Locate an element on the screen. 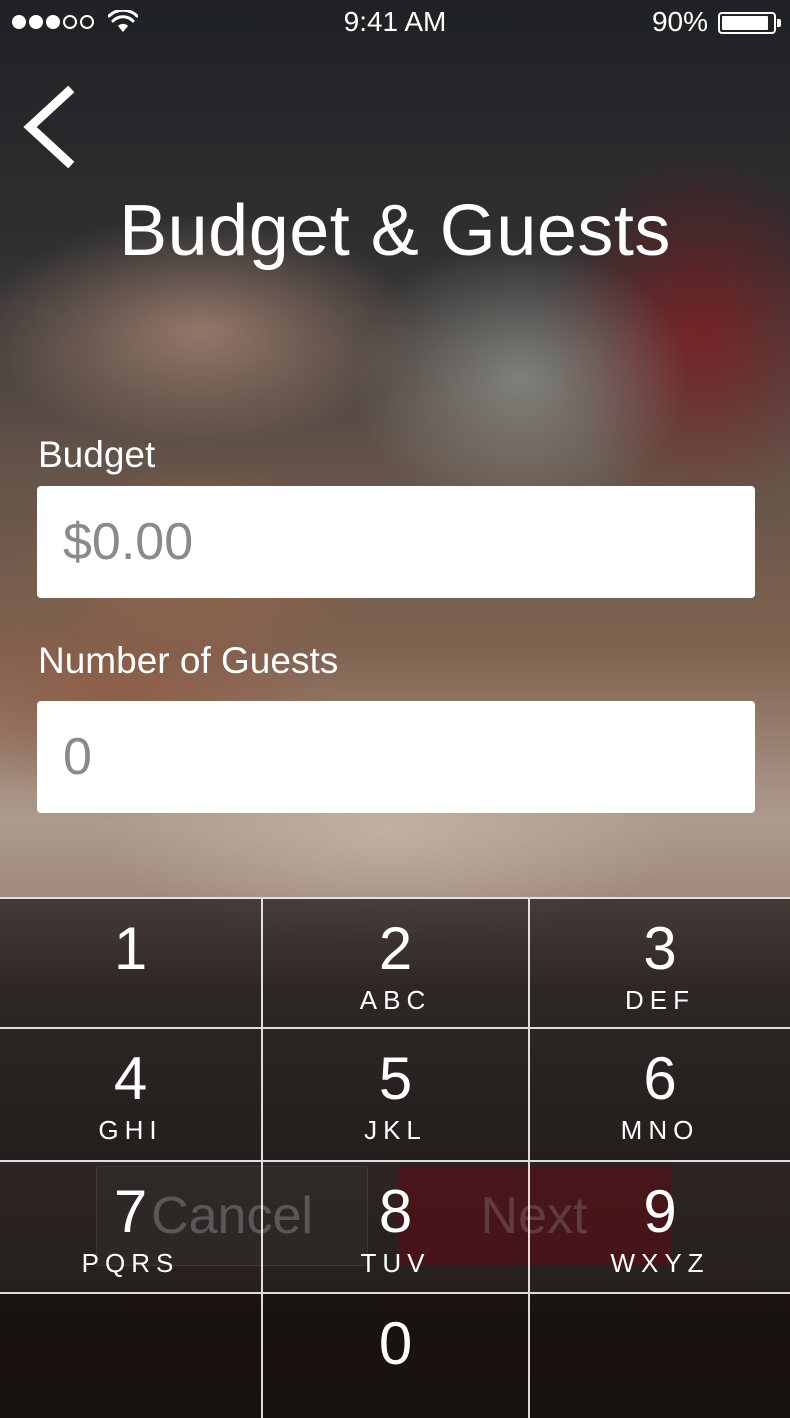 This screenshot has height=1418, width=790. key-blank-left is located at coordinates (131, 1355).